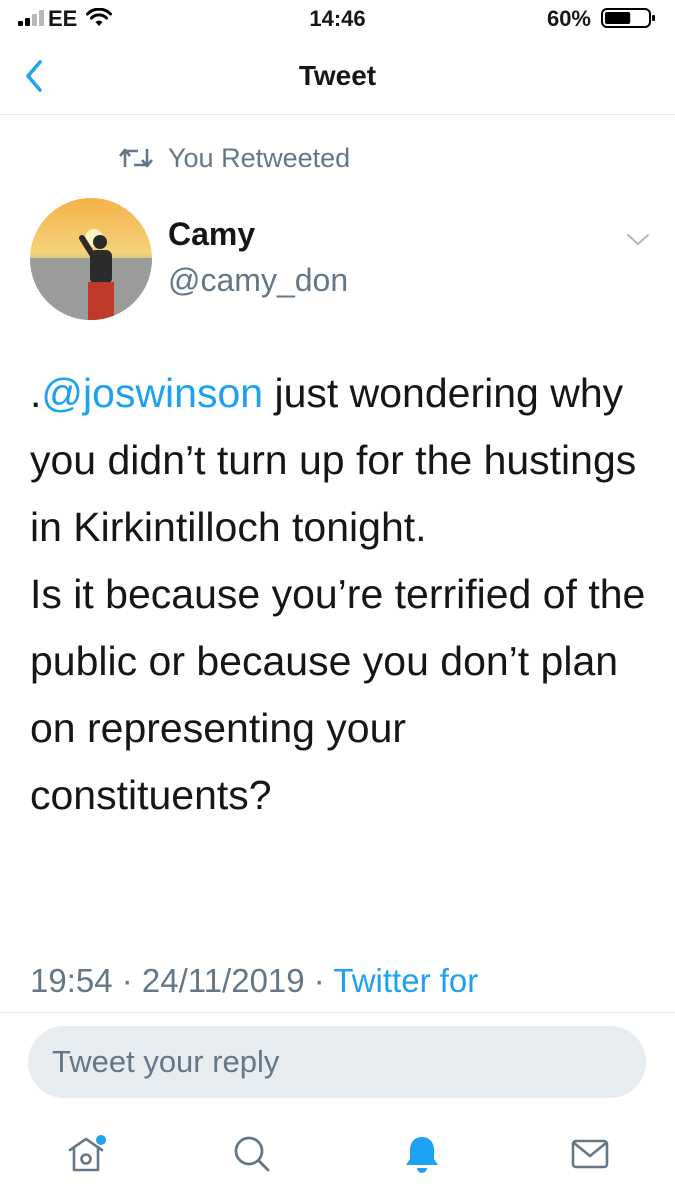 The width and height of the screenshot is (675, 1200). I want to click on avatar, so click(91, 259).